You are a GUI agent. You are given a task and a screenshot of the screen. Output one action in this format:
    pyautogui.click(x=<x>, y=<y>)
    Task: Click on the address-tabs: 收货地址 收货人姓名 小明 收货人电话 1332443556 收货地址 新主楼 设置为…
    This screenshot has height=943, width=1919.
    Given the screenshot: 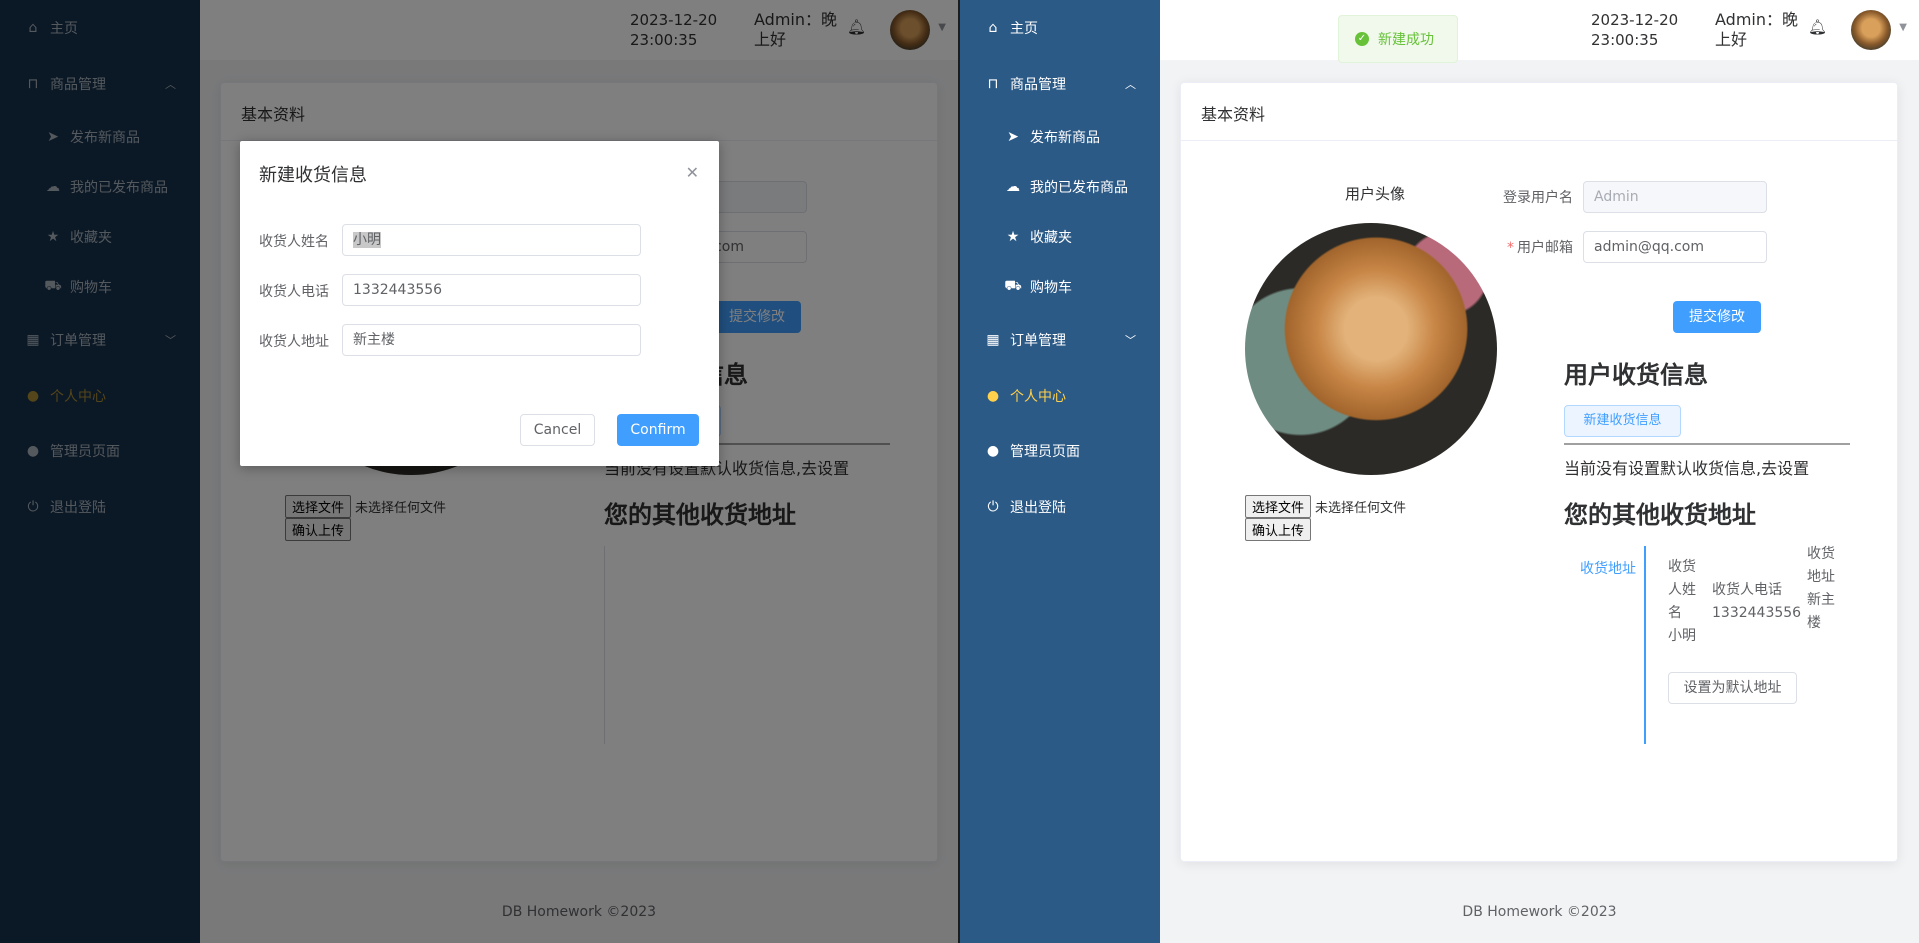 What is the action you would take?
    pyautogui.click(x=1699, y=646)
    